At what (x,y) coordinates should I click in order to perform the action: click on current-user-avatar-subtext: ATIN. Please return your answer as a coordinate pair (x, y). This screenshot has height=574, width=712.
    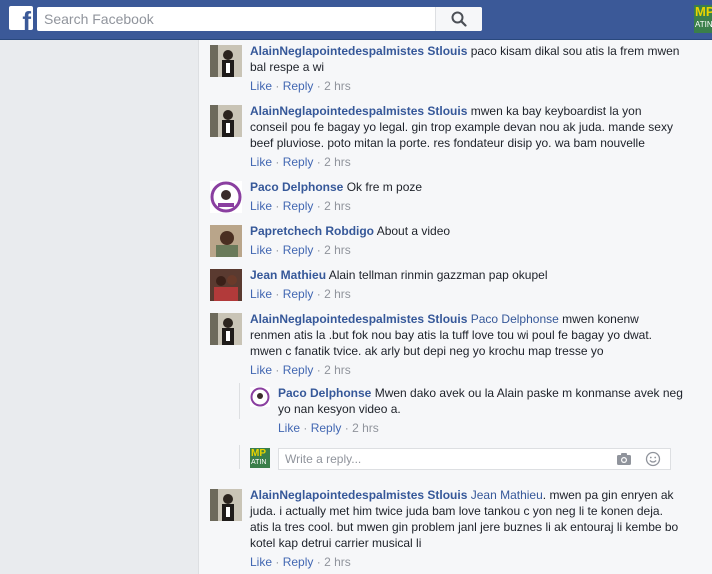
    Looking at the image, I should click on (259, 462).